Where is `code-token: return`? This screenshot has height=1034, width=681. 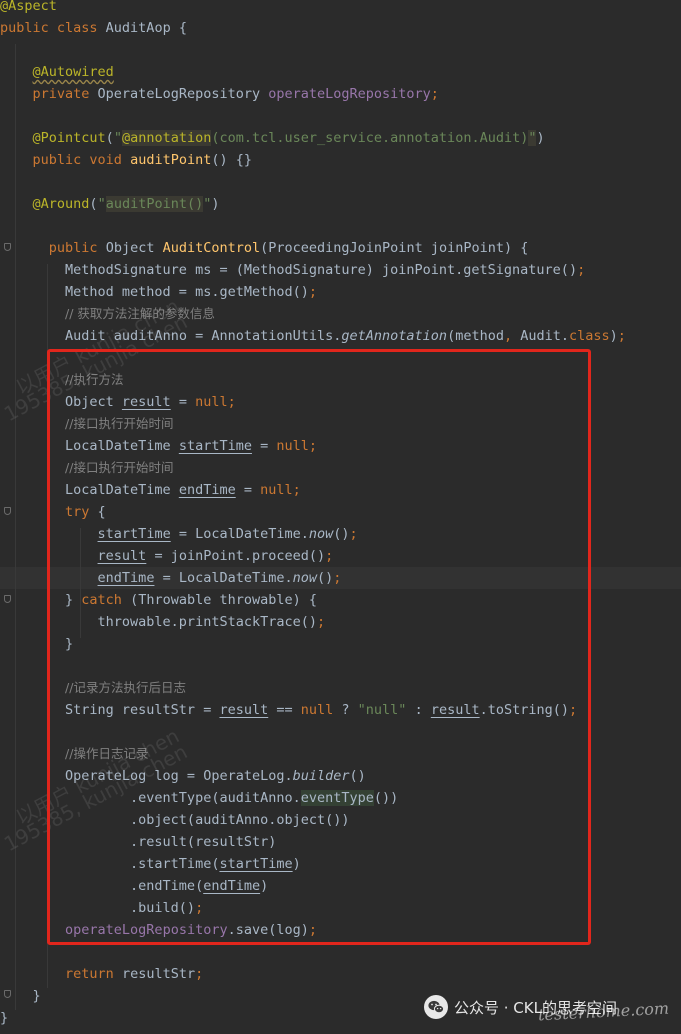 code-token: return is located at coordinates (93, 974).